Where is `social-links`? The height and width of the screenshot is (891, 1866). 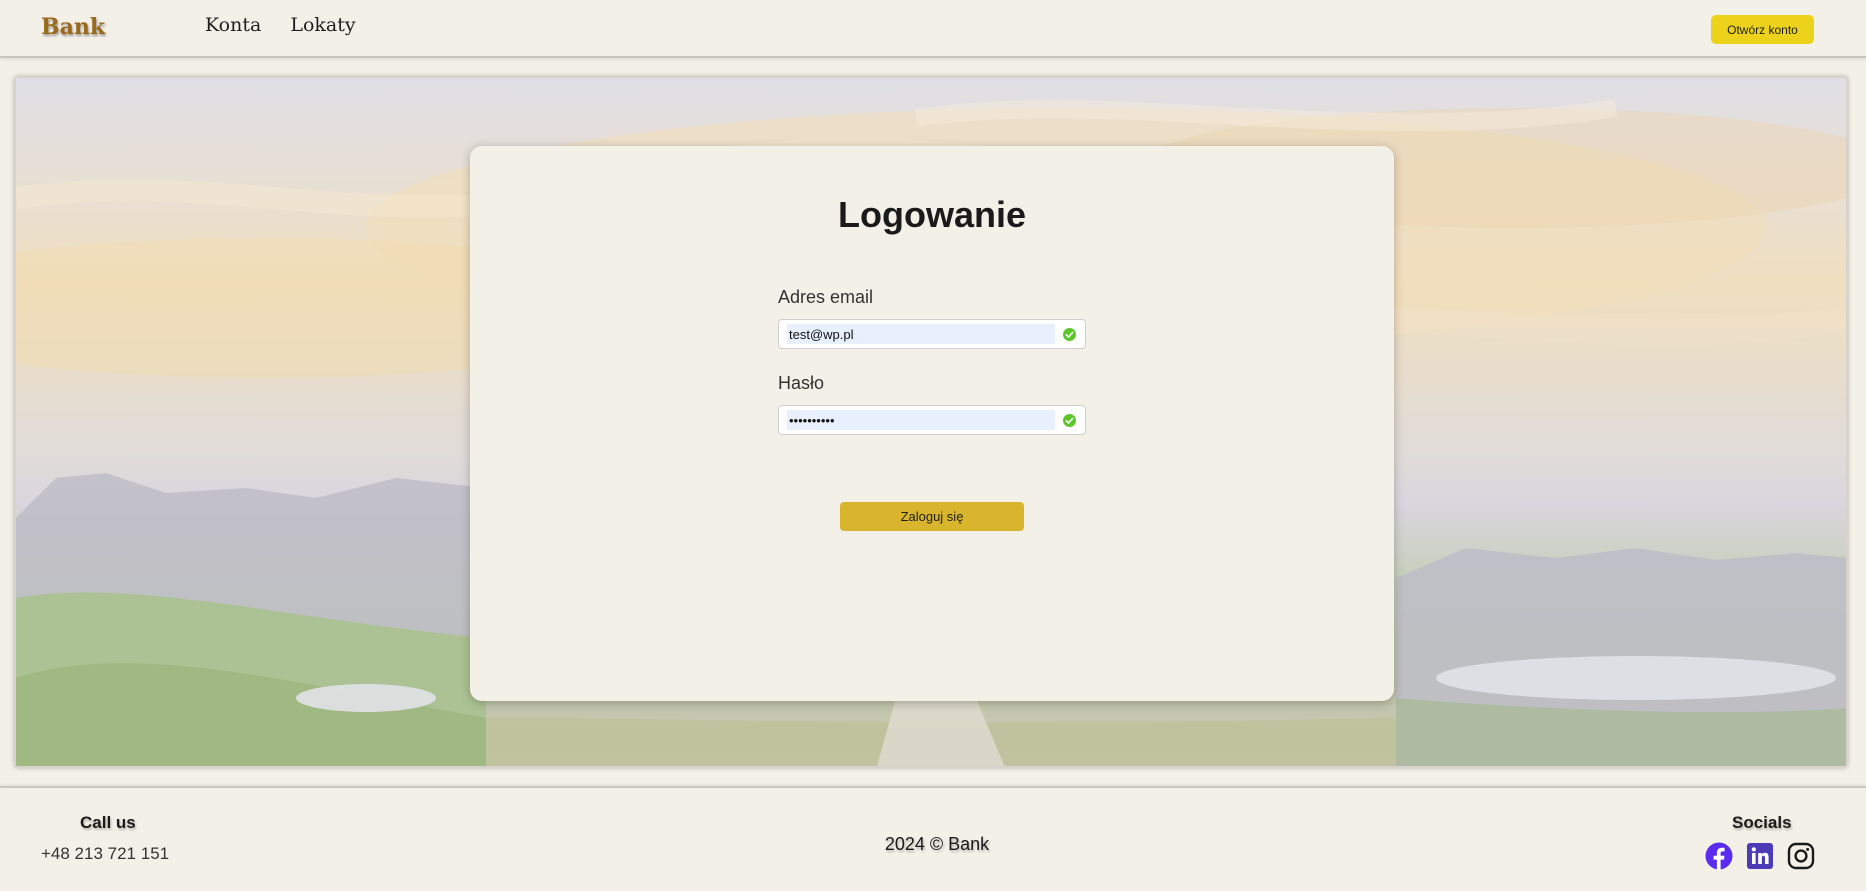 social-links is located at coordinates (1760, 856).